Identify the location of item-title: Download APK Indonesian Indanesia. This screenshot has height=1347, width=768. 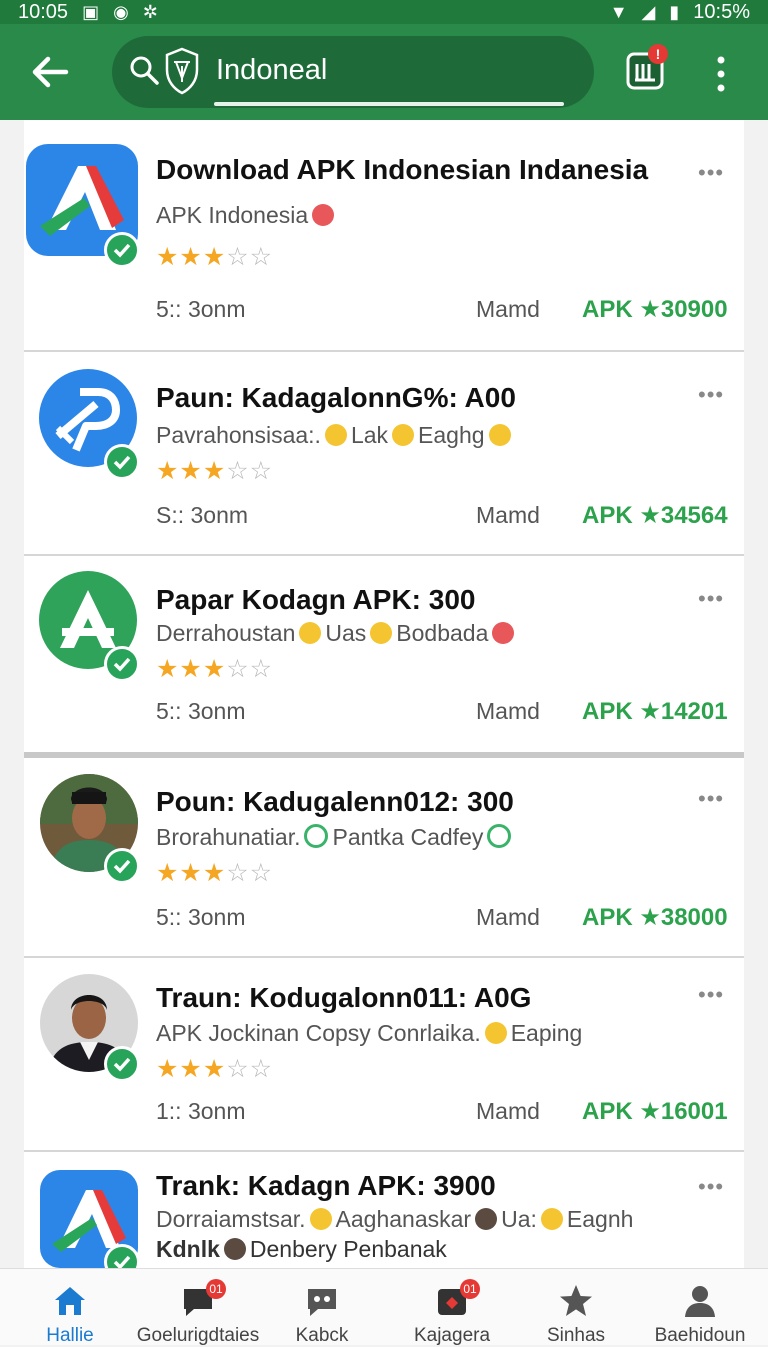
(402, 169).